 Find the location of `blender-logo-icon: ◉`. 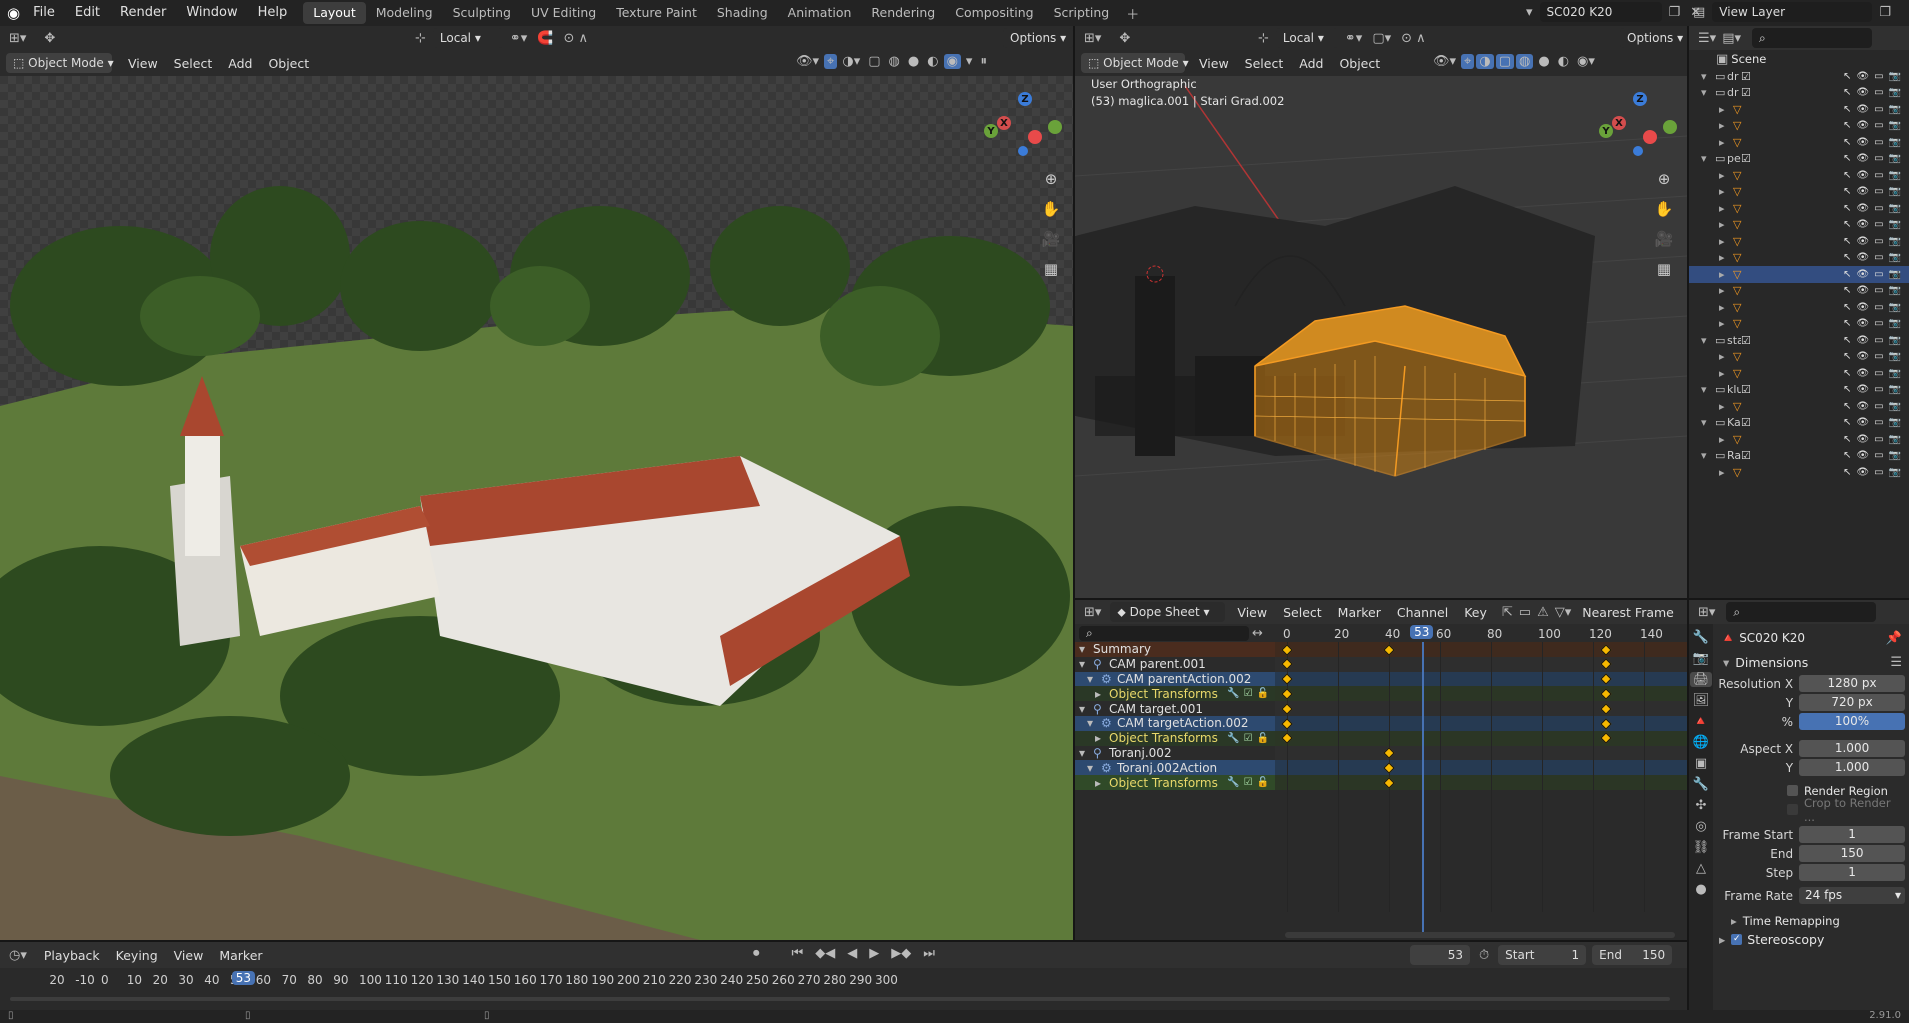

blender-logo-icon: ◉ is located at coordinates (13, 13).